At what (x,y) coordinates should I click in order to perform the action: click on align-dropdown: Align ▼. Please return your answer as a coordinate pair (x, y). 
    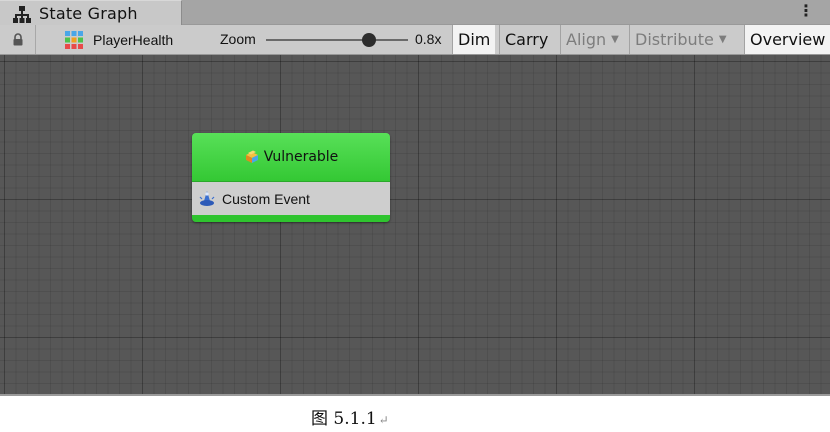
    Looking at the image, I should click on (592, 39).